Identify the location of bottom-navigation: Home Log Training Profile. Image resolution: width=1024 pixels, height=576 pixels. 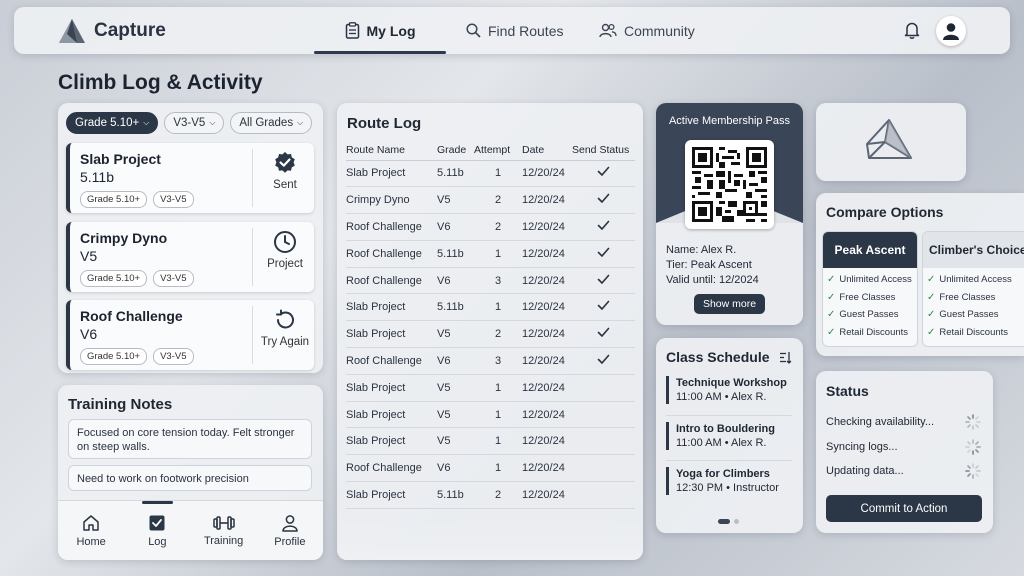
(190, 530).